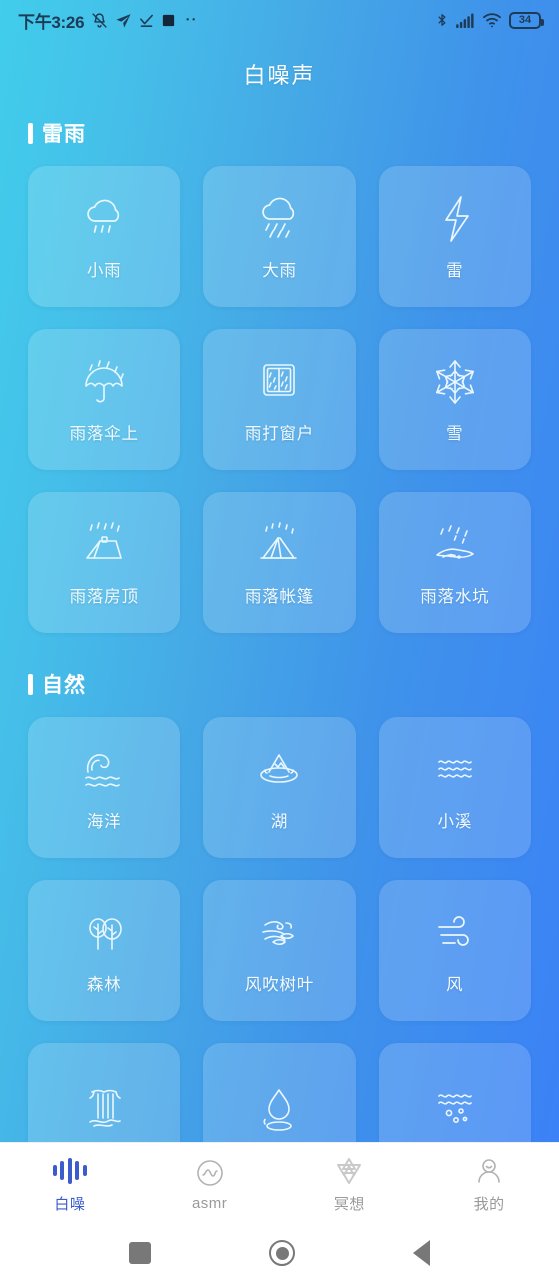 The height and width of the screenshot is (1280, 559). I want to click on sound-card-label: 大雨, so click(279, 270).